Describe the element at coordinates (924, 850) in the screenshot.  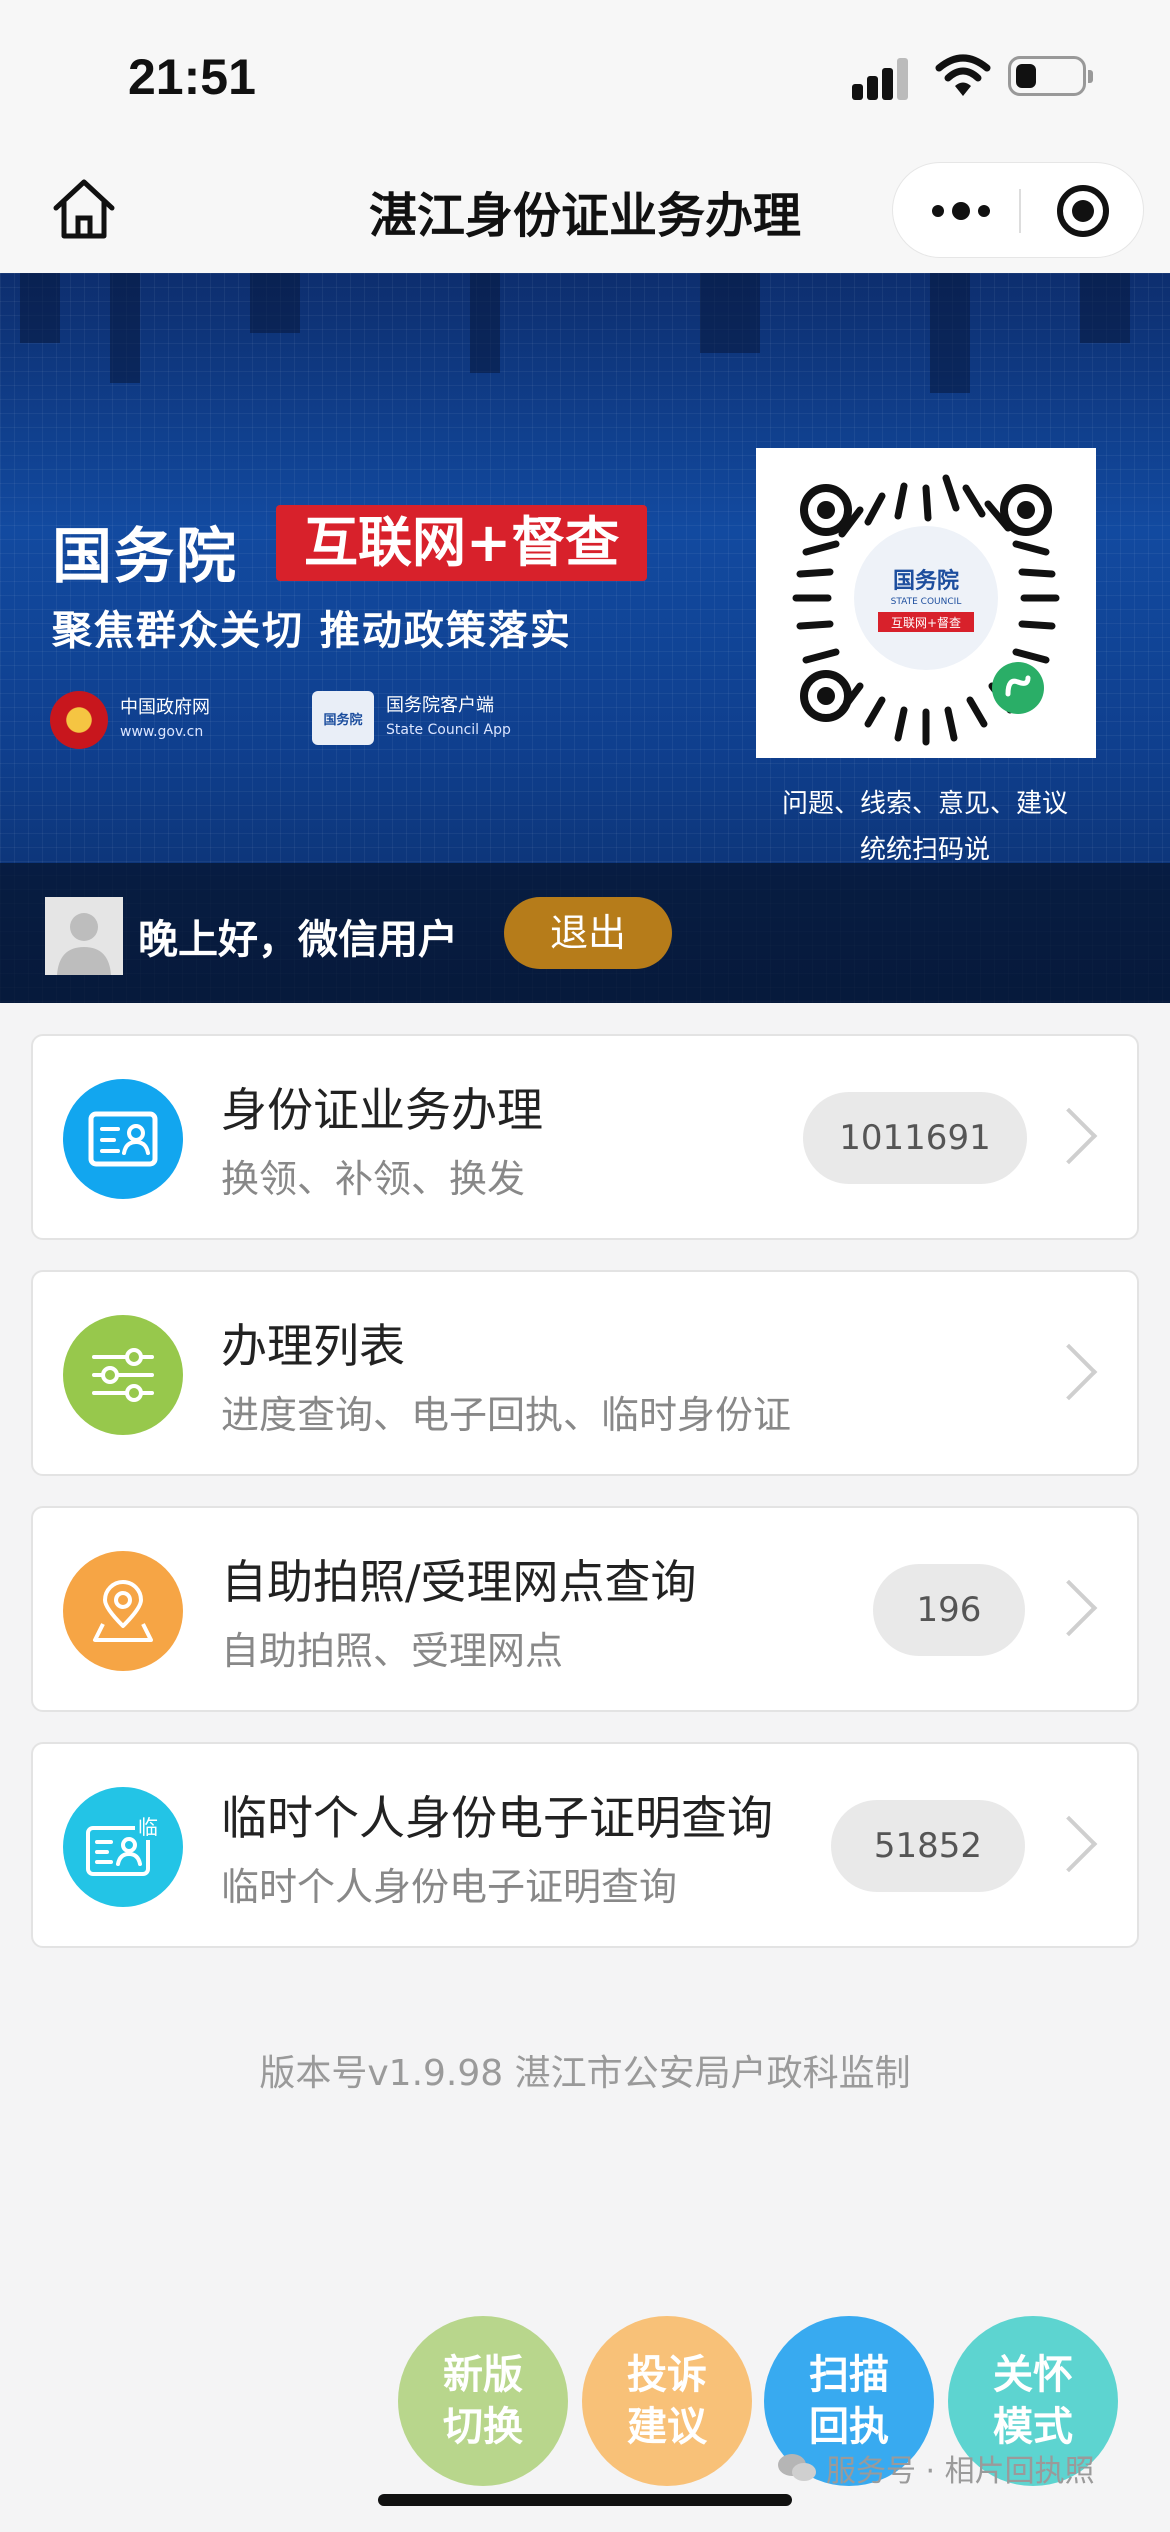
I see `qr-caption-2: 统统扫码说` at that location.